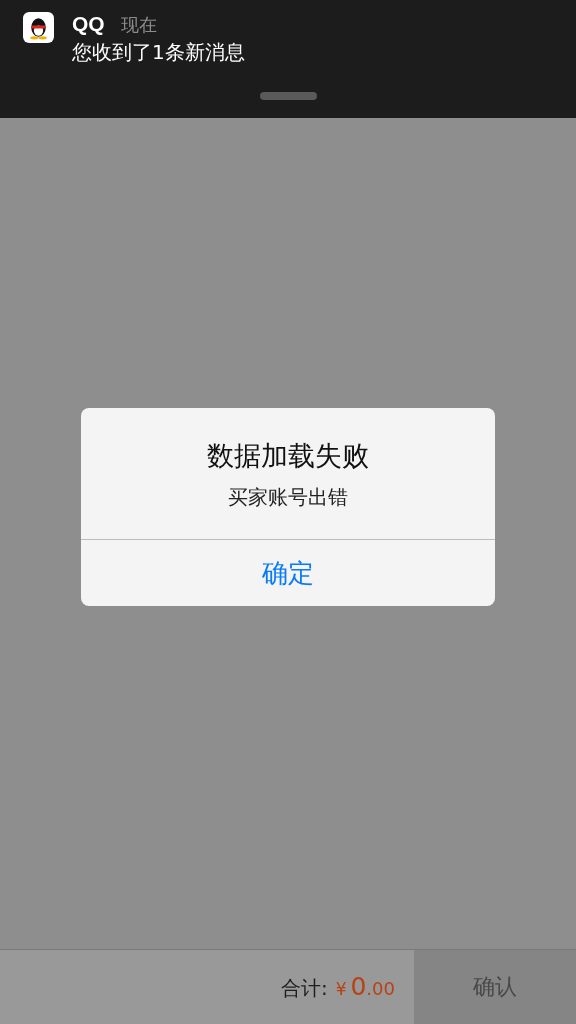 The width and height of the screenshot is (576, 1024). What do you see at coordinates (288, 59) in the screenshot?
I see `notification-banner: QQ 现在 您收到了1条新消息` at bounding box center [288, 59].